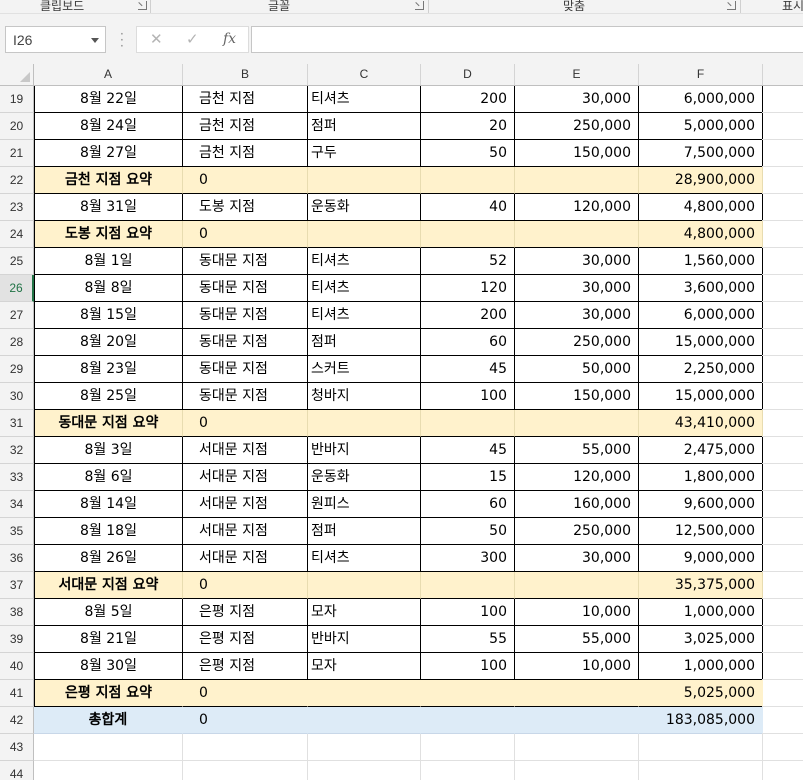 This screenshot has width=803, height=780. Describe the element at coordinates (468, 342) in the screenshot. I see `cell-d: 60` at that location.